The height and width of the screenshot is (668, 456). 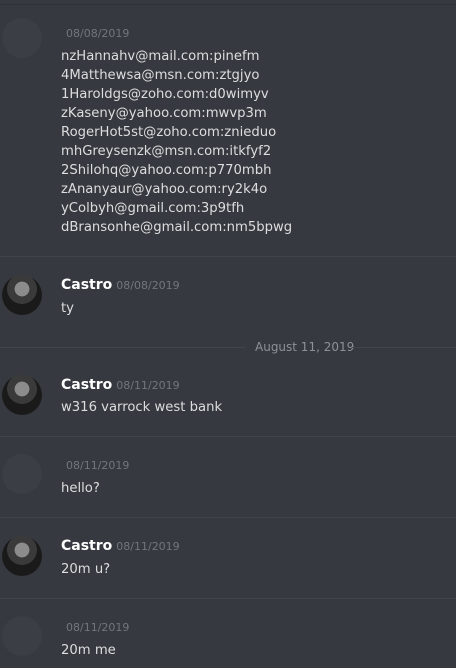 I want to click on message-body: ty, so click(x=67, y=308).